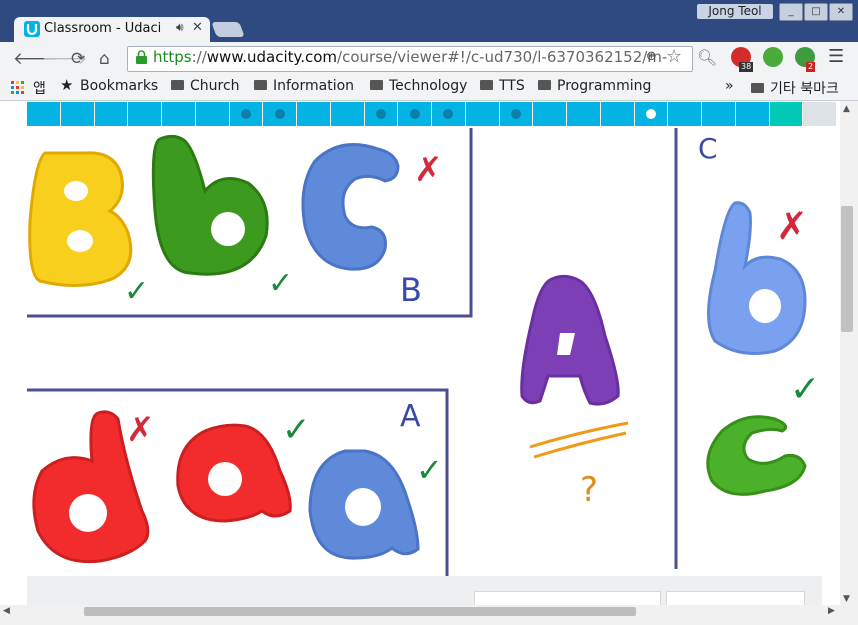 This screenshot has width=858, height=625. Describe the element at coordinates (746, 67) in the screenshot. I see `extension-badge: 38` at that location.